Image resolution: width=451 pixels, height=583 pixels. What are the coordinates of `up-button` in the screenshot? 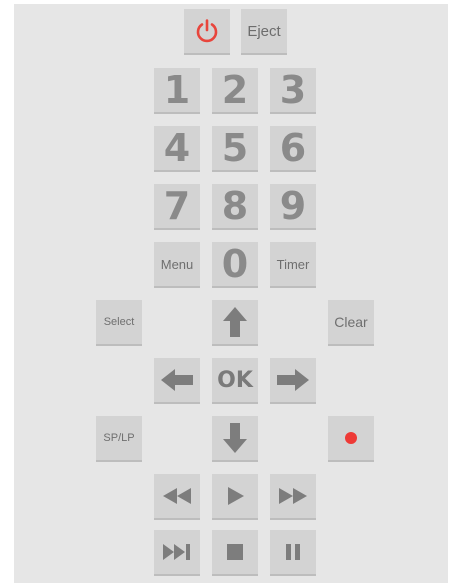 It's located at (235, 323).